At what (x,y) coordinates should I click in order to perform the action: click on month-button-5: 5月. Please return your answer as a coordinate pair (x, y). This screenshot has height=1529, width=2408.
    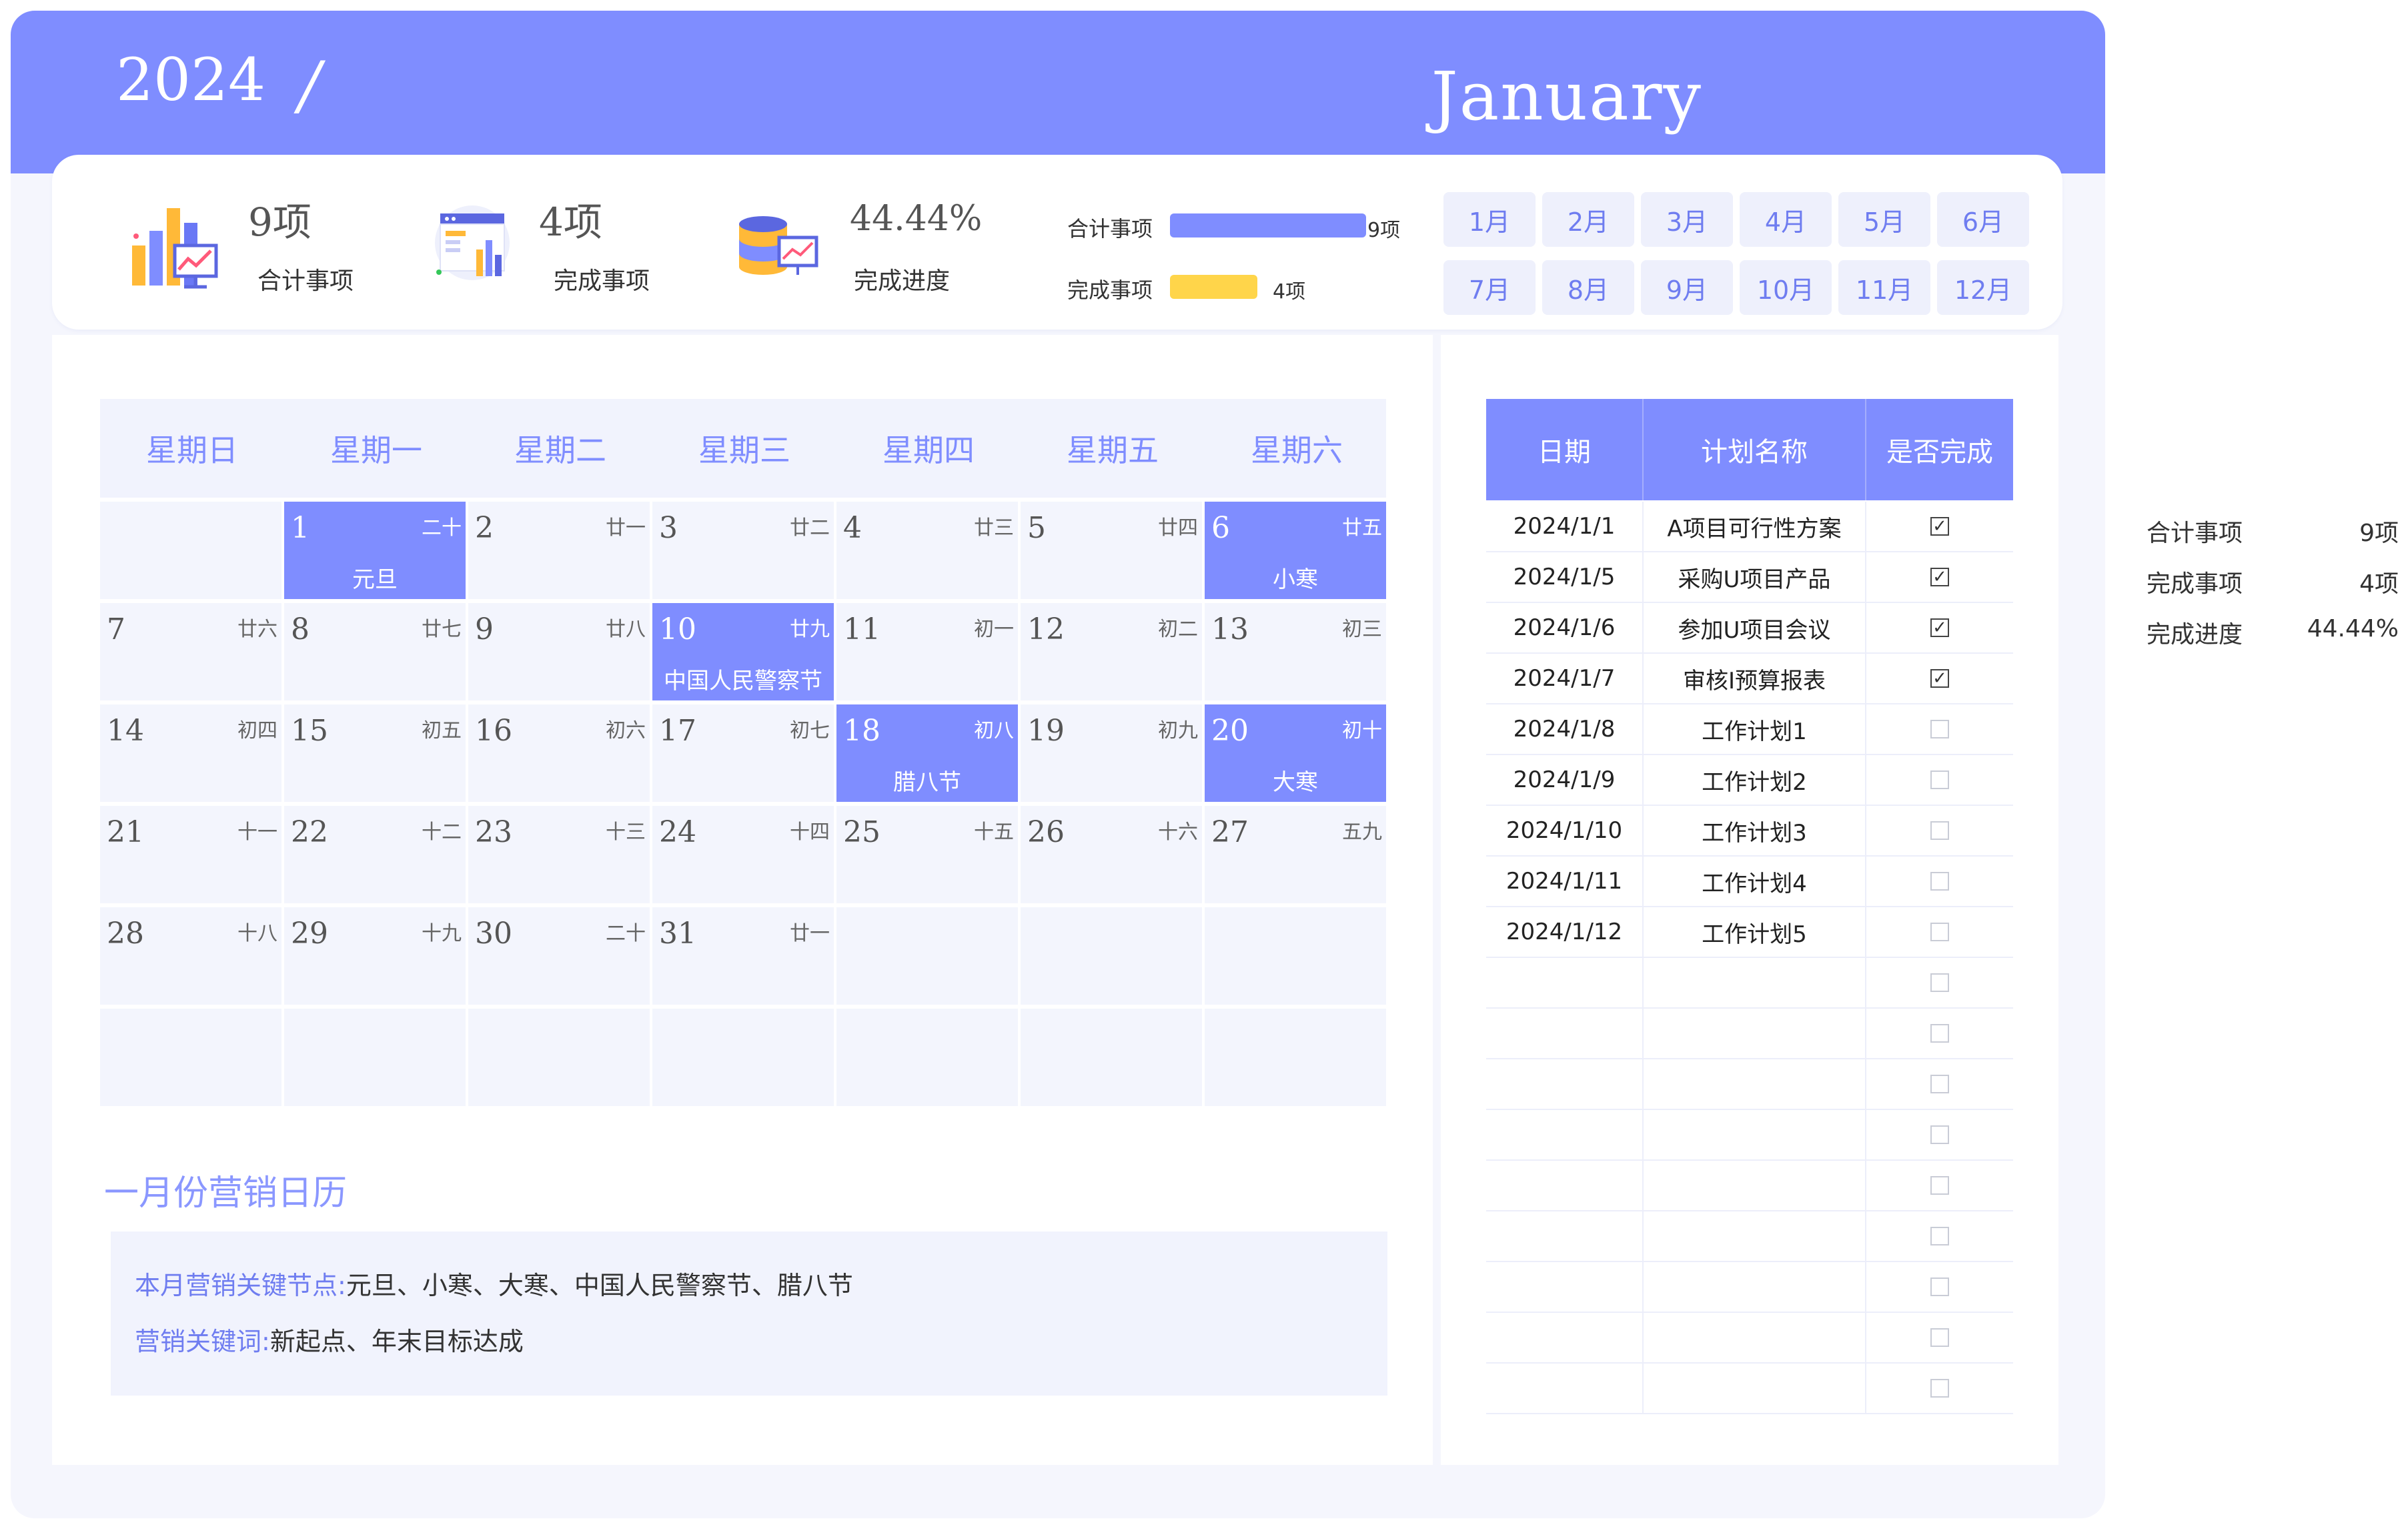
    Looking at the image, I should click on (1884, 219).